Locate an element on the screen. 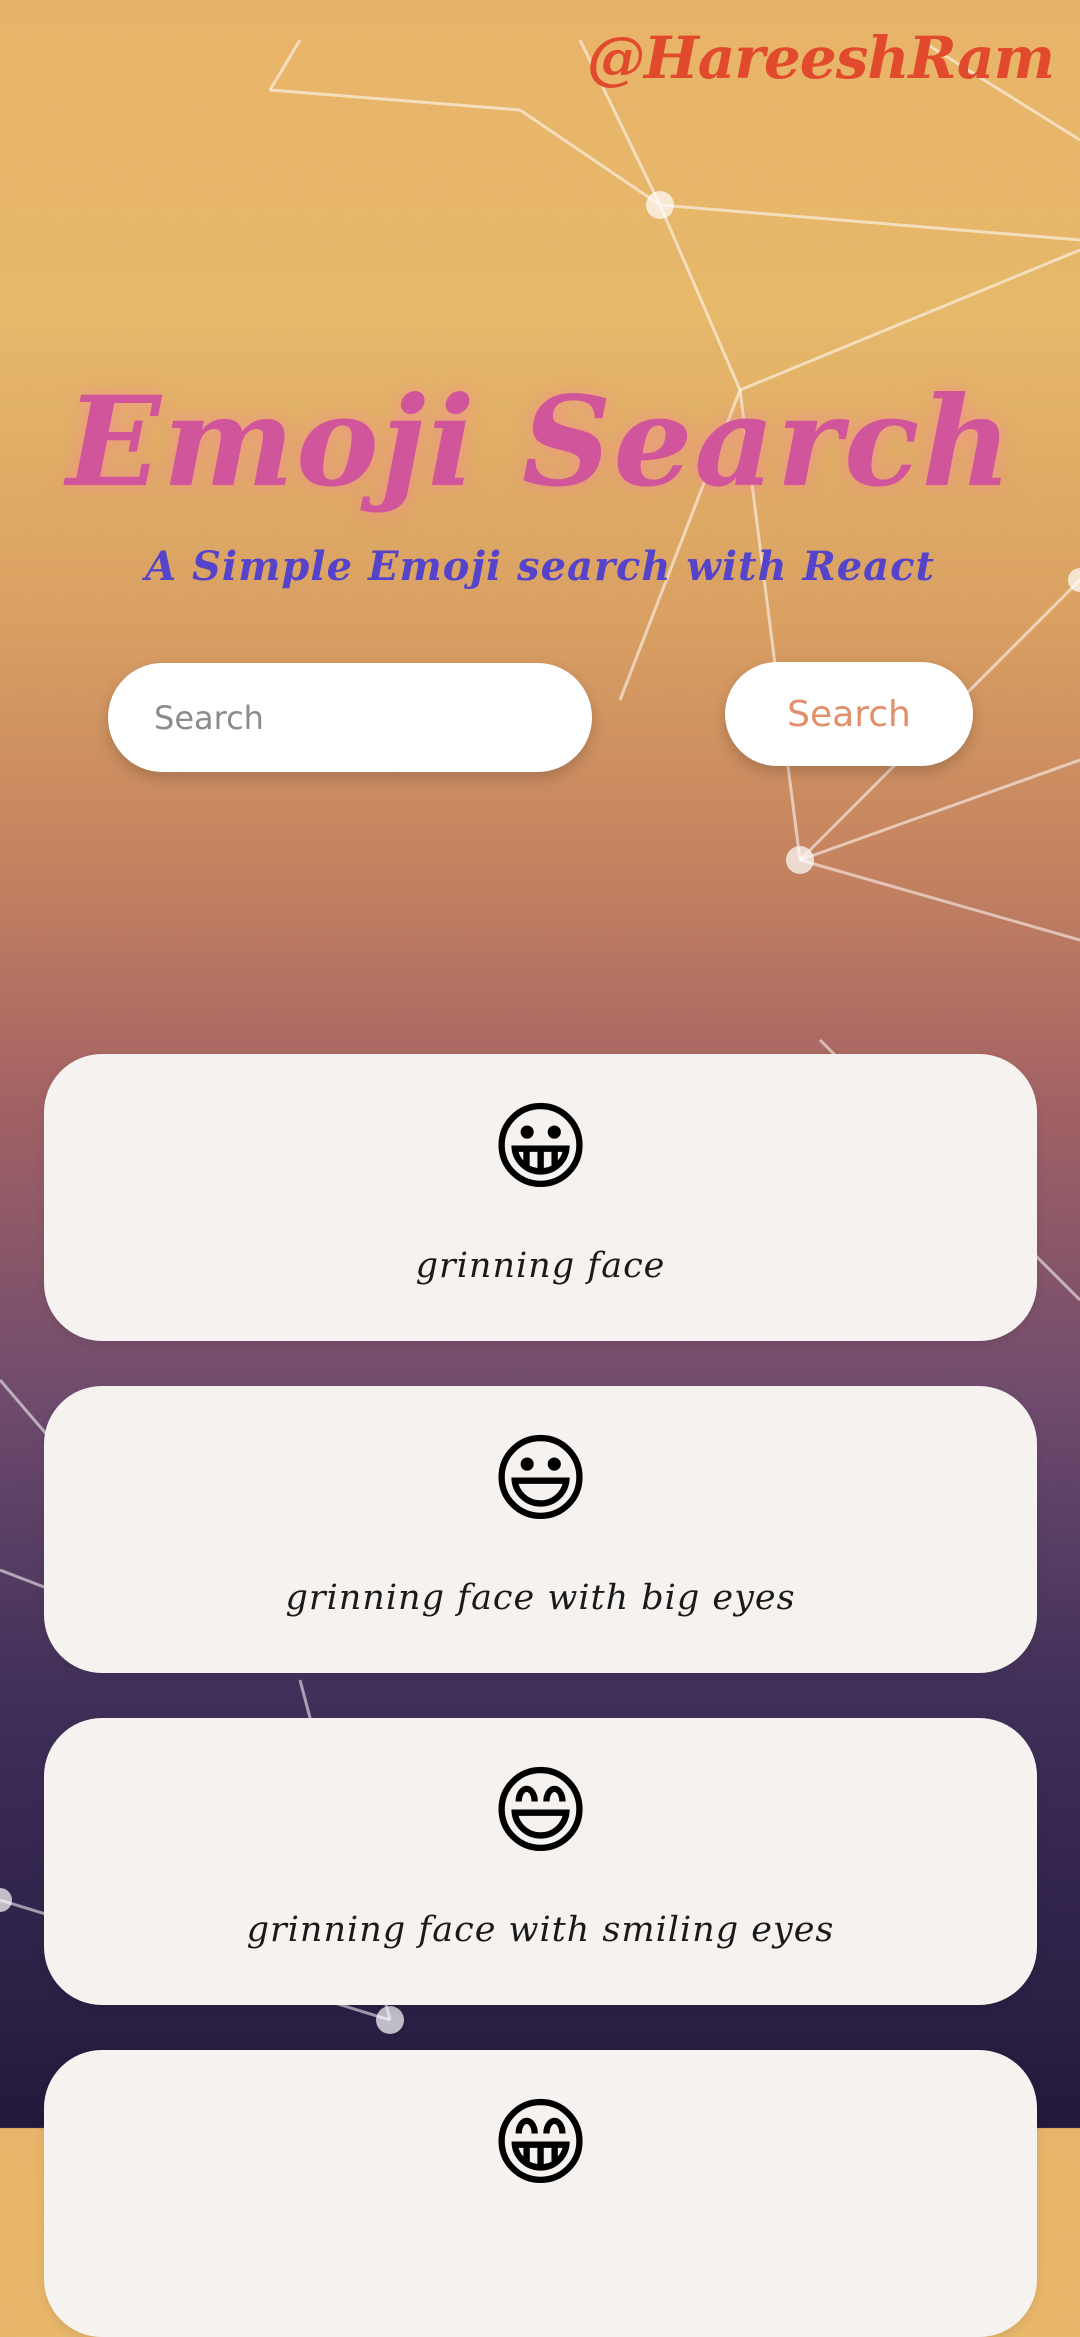 This screenshot has height=2337, width=1080. emoji-card: 😁 is located at coordinates (540, 2193).